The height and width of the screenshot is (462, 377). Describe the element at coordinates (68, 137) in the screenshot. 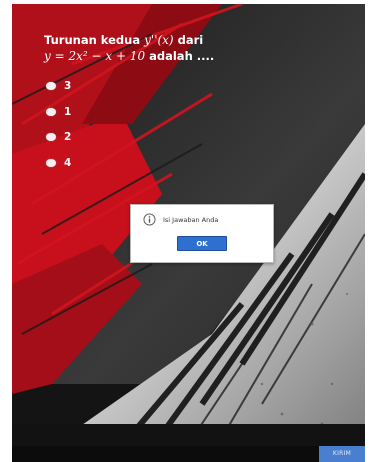

I see `option-label: 2` at that location.